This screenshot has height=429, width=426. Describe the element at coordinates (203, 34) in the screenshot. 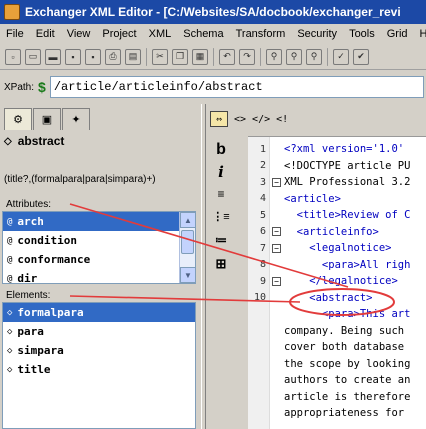

I see `menu-schema: Schema` at that location.